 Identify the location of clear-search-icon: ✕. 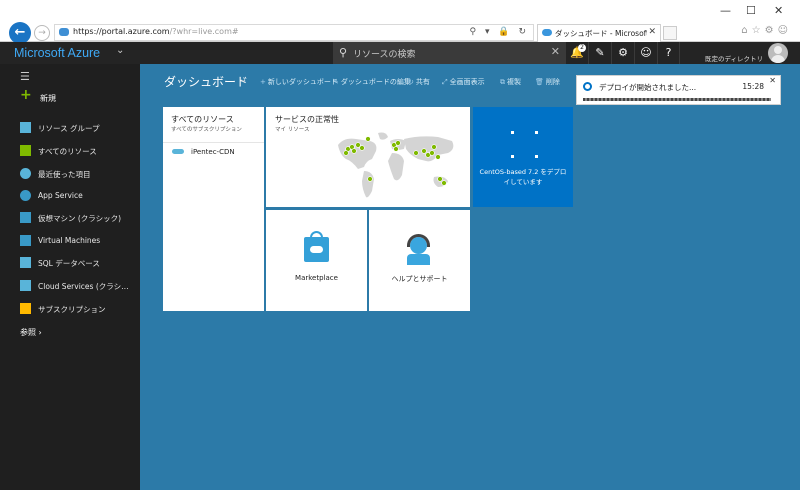
(555, 51).